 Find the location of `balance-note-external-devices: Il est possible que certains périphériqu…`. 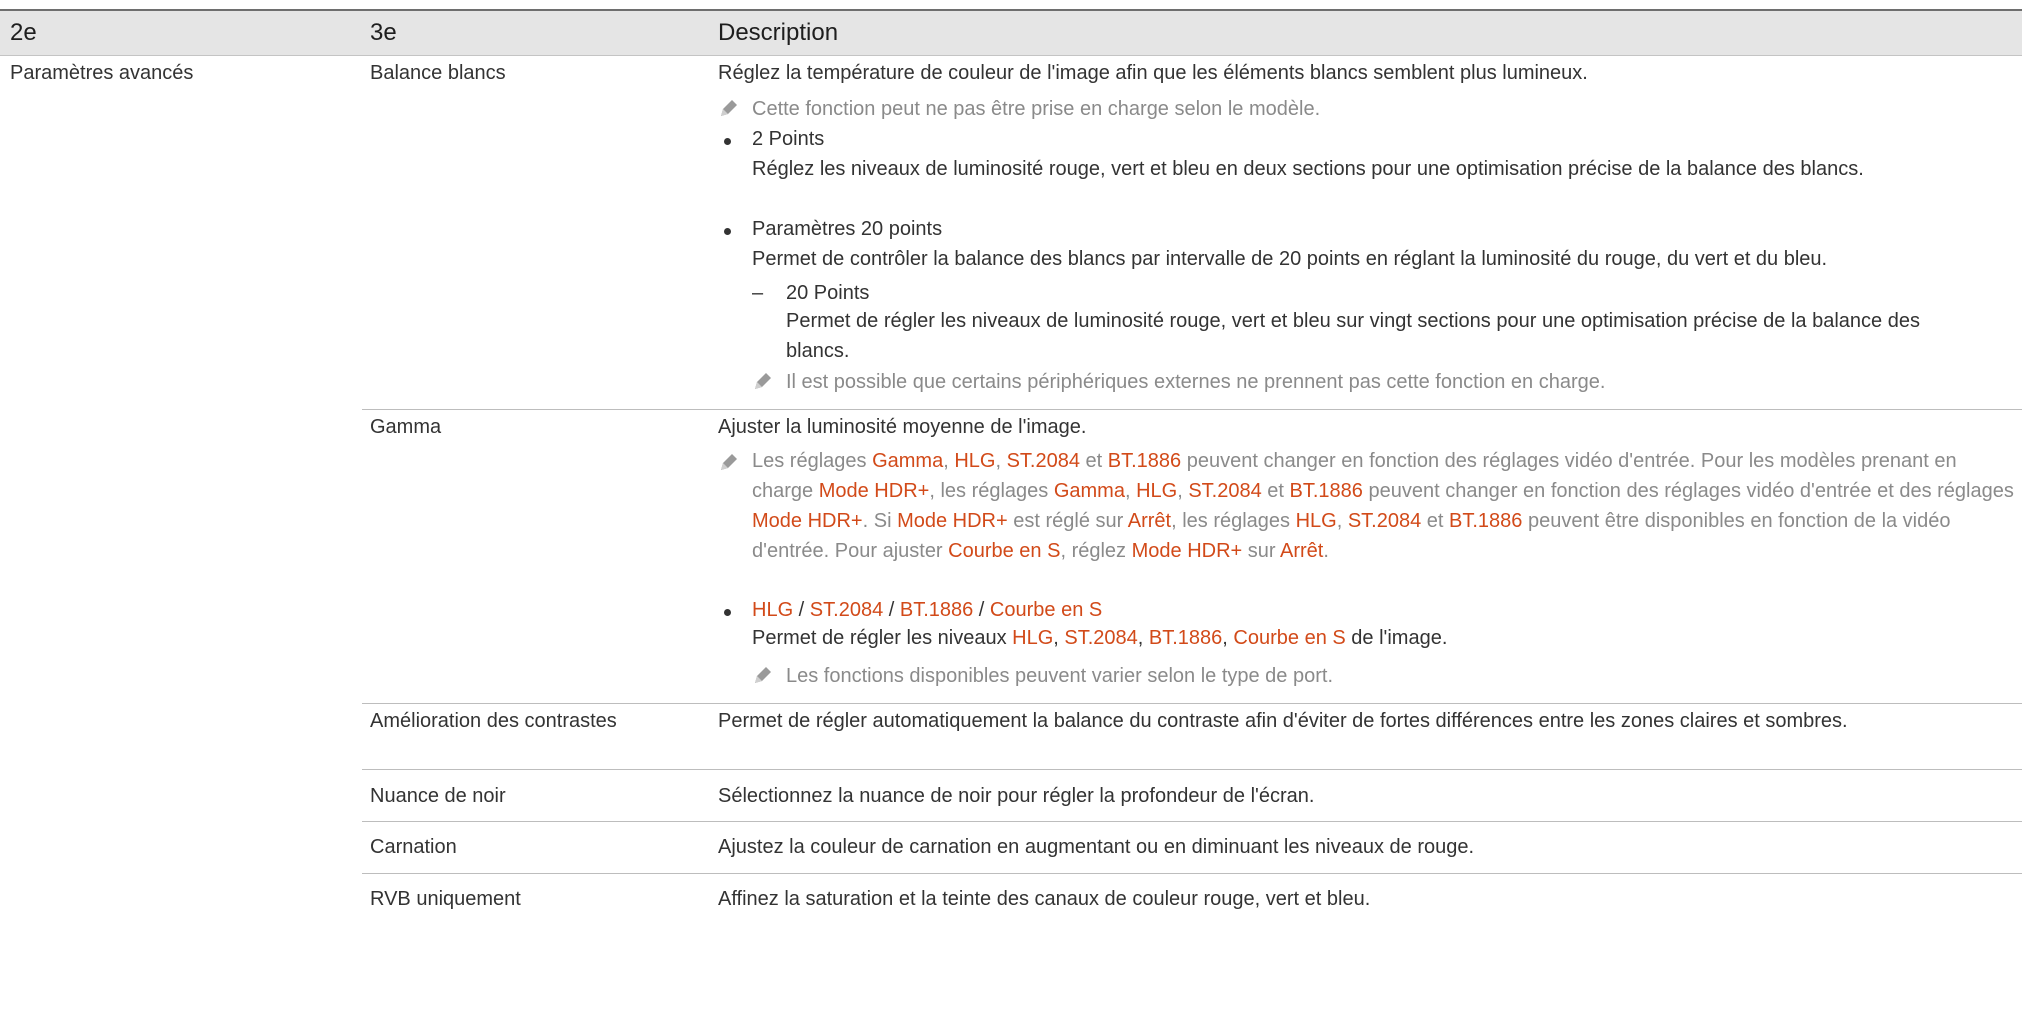

balance-note-external-devices: Il est possible que certains périphériqu… is located at coordinates (1196, 382).